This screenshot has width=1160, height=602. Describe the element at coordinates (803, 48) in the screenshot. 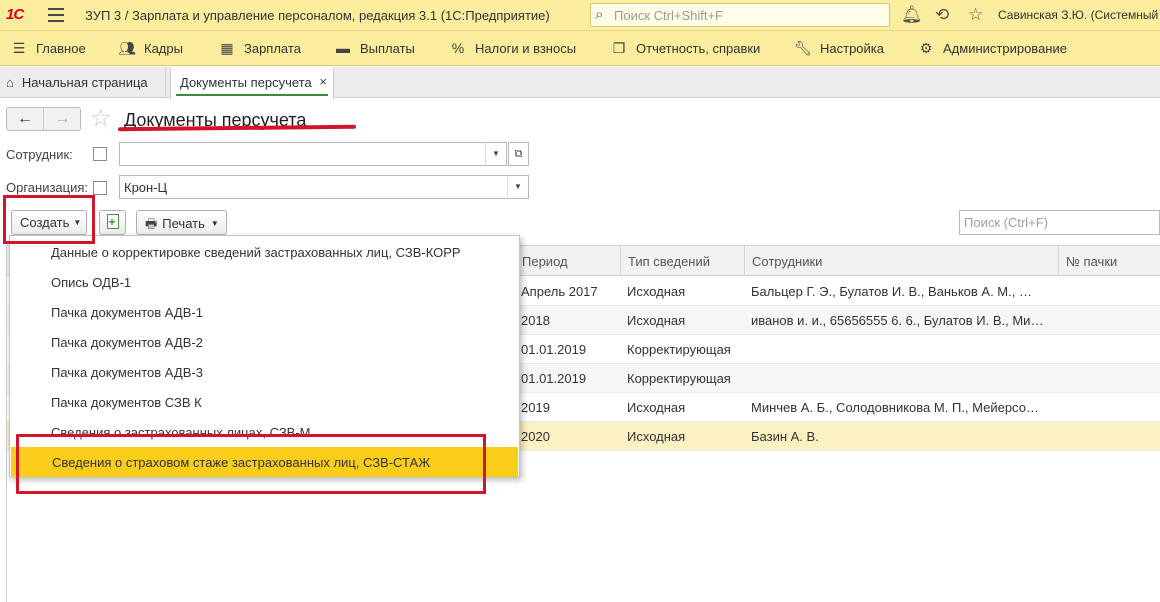

I see `wrench-icon: 🔧︎` at that location.